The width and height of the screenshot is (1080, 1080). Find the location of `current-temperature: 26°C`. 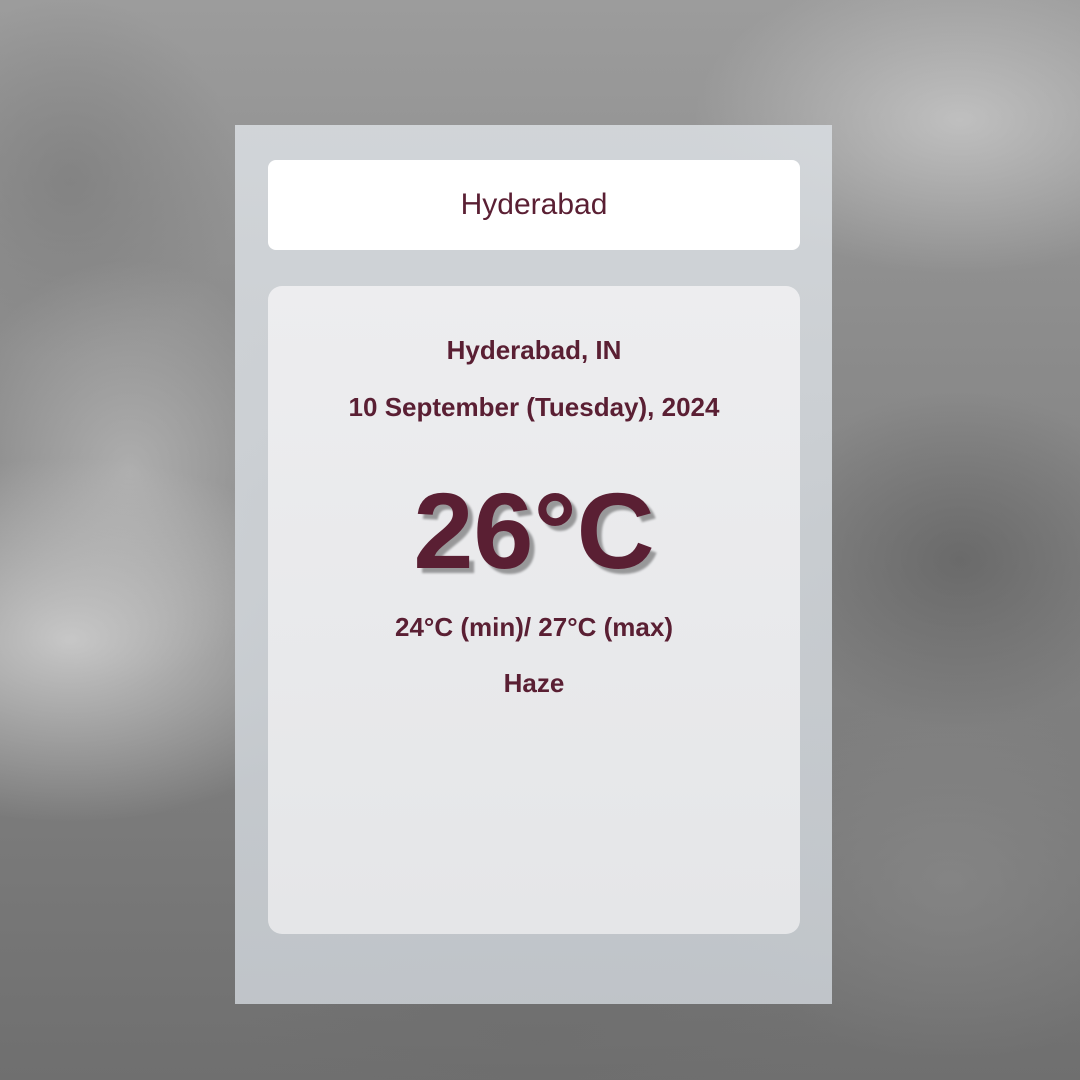

current-temperature: 26°C is located at coordinates (534, 530).